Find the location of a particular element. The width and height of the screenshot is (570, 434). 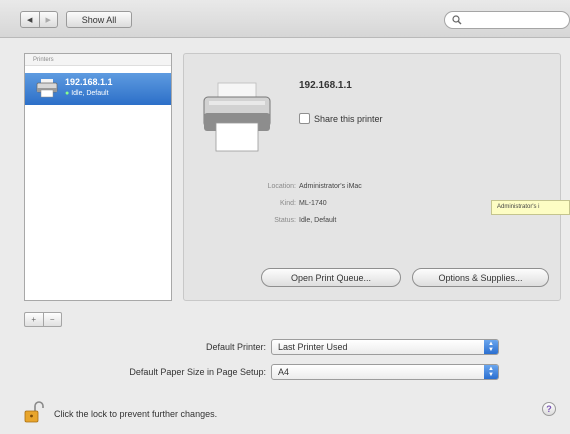

kind-label: Kind: is located at coordinates (288, 203).